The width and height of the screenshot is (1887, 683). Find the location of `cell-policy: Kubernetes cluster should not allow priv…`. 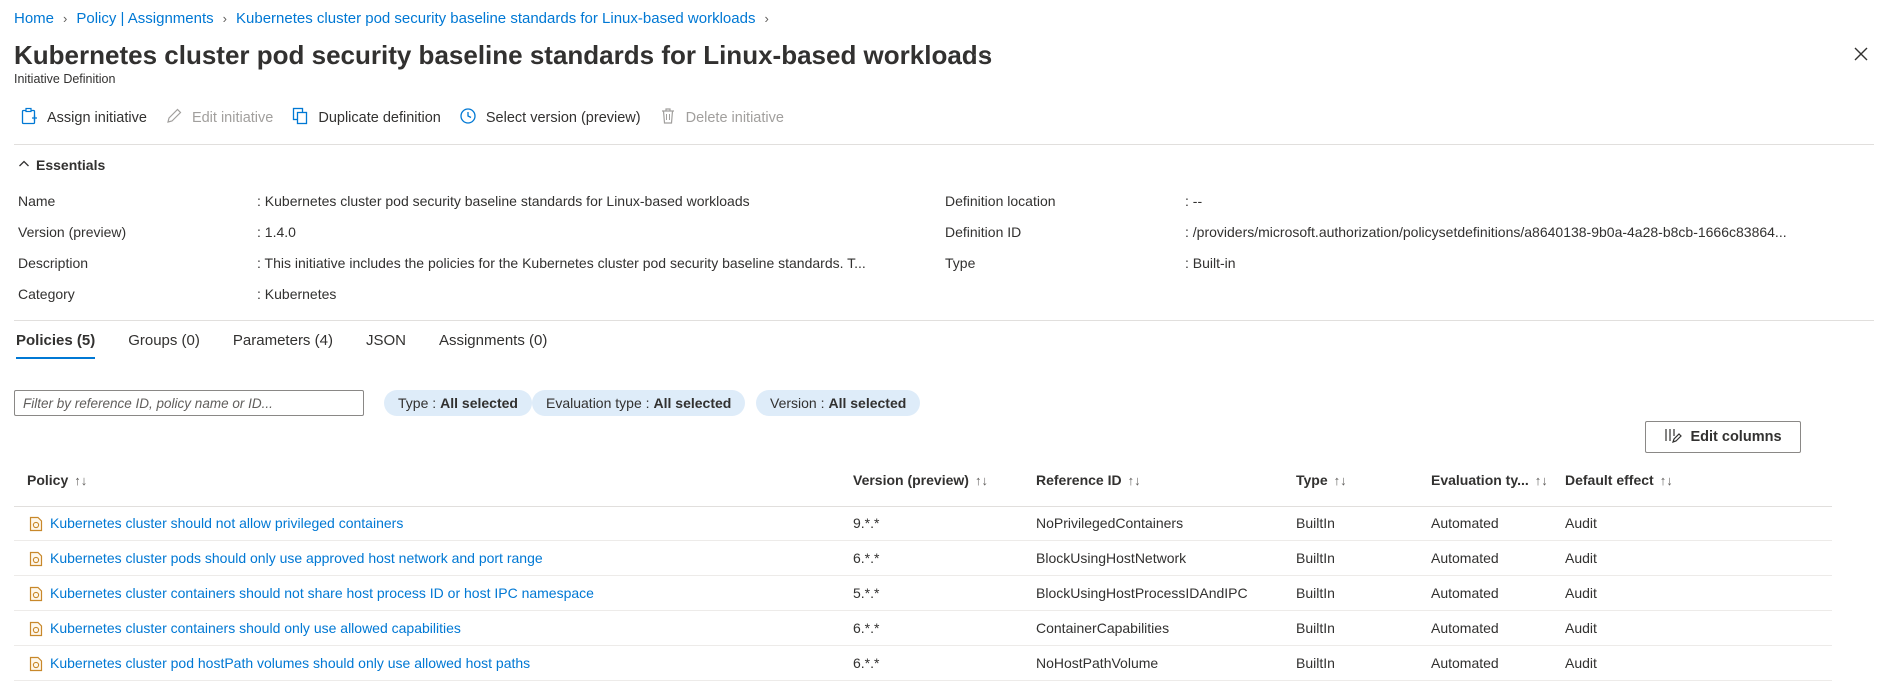

cell-policy: Kubernetes cluster should not allow priv… is located at coordinates (216, 523).